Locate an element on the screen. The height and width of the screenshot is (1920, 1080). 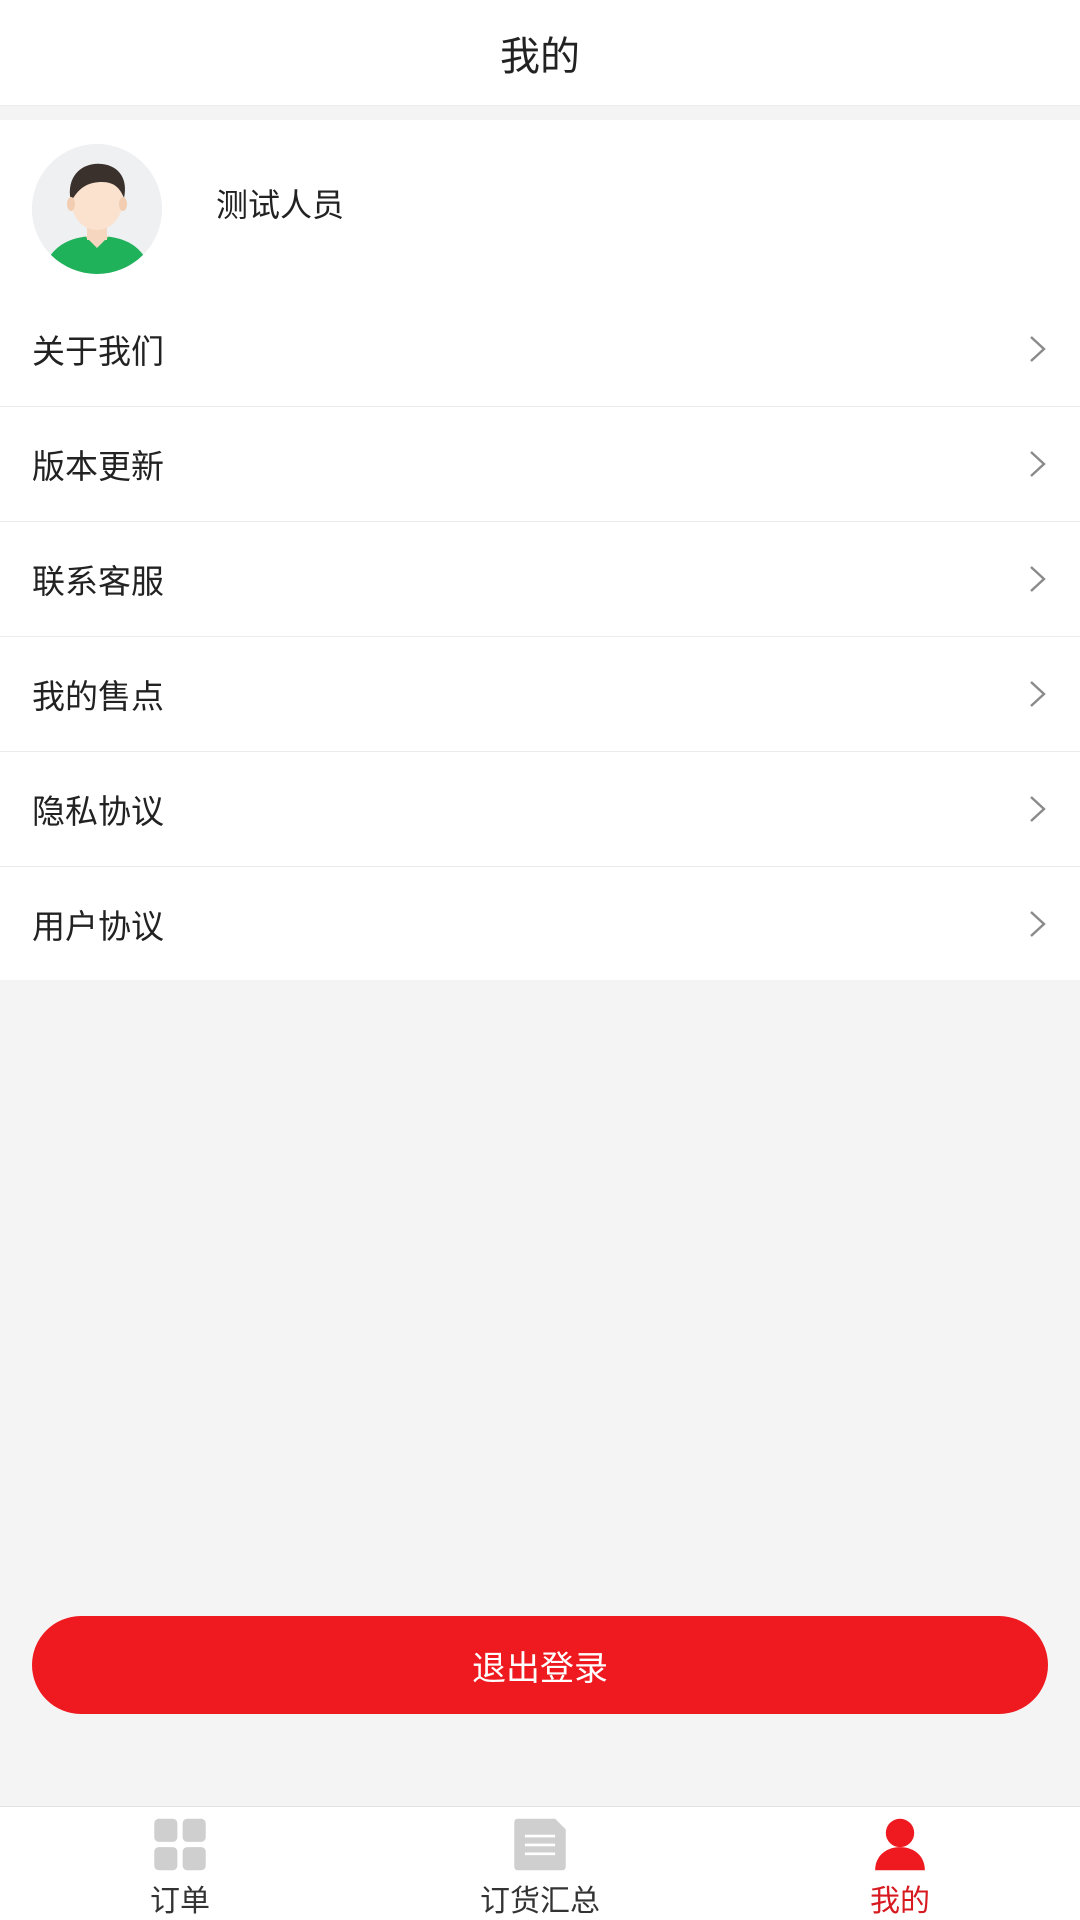
menu-item-about: 关于我们 is located at coordinates (540, 349).